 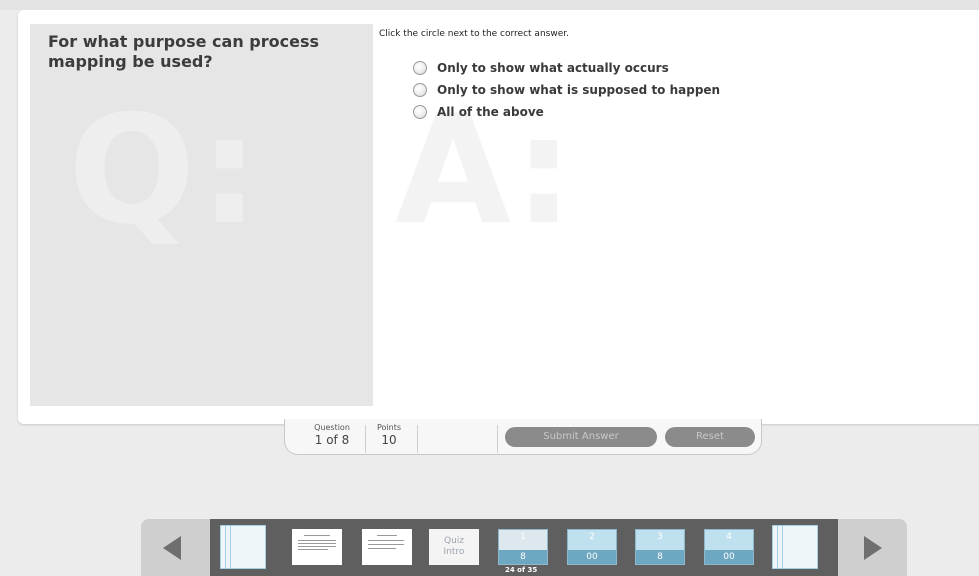 I want to click on points-display: Points 10, so click(x=389, y=435).